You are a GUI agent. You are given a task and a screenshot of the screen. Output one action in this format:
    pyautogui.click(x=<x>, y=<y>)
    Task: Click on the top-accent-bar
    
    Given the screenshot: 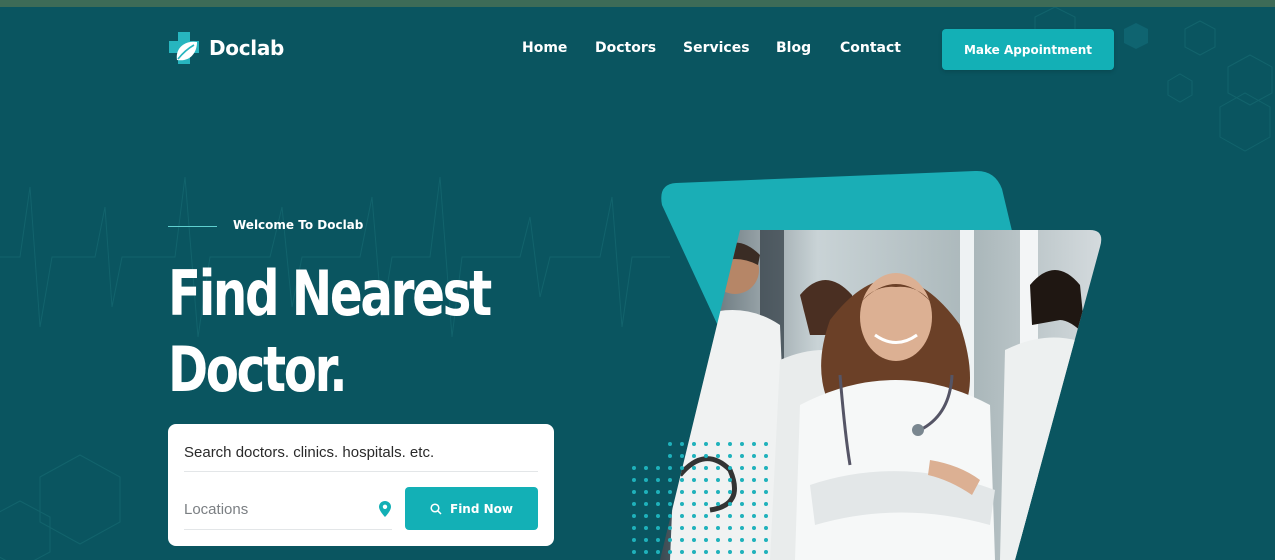 What is the action you would take?
    pyautogui.click(x=637, y=3)
    